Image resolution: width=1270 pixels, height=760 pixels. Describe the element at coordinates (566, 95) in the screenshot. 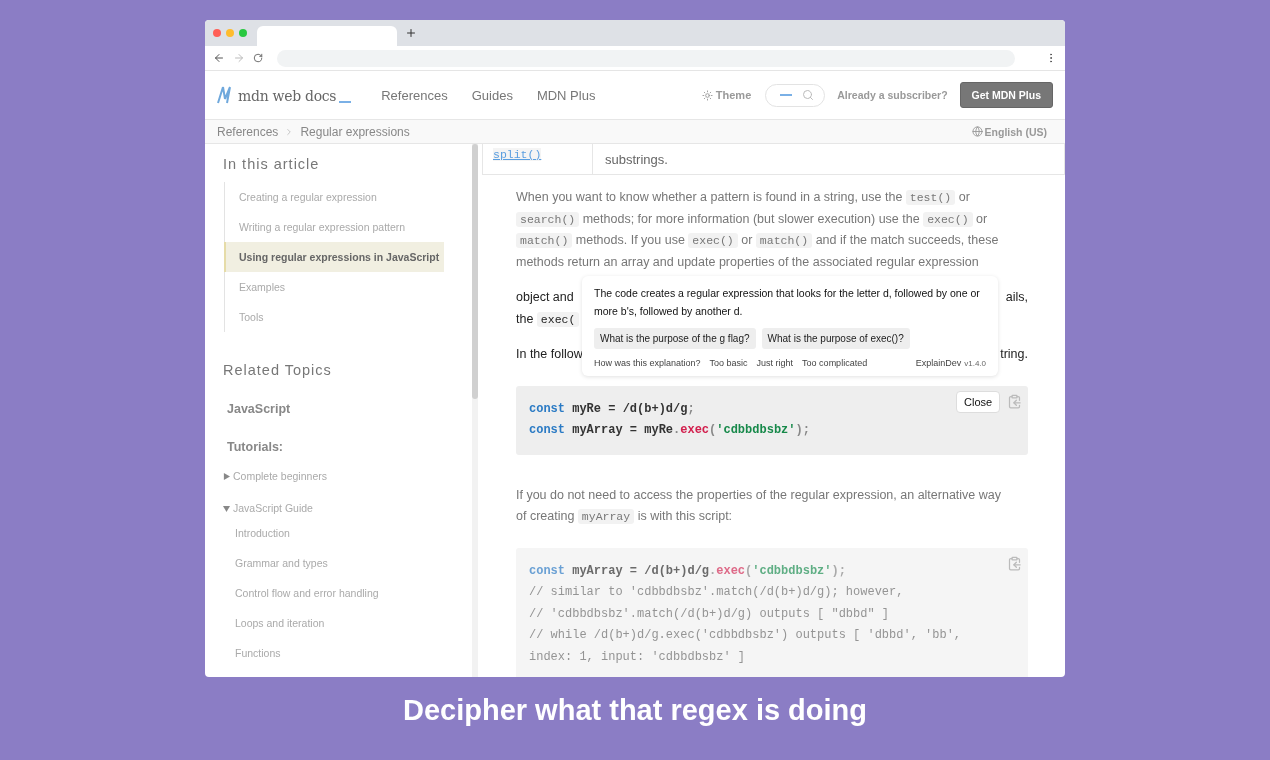

I see `nav-link: MDN Plus` at that location.